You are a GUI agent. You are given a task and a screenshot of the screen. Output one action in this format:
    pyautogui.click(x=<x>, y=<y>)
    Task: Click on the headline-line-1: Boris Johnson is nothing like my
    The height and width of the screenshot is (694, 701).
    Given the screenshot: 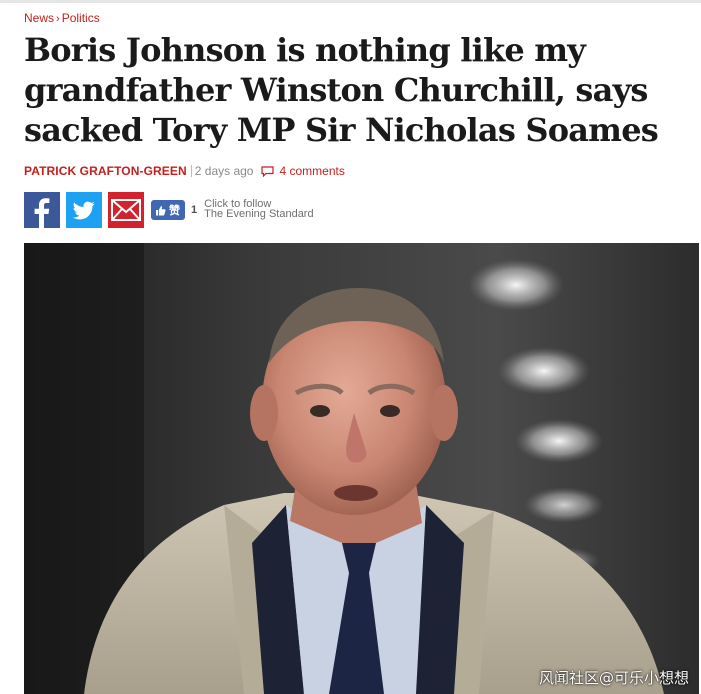 What is the action you would take?
    pyautogui.click(x=305, y=50)
    